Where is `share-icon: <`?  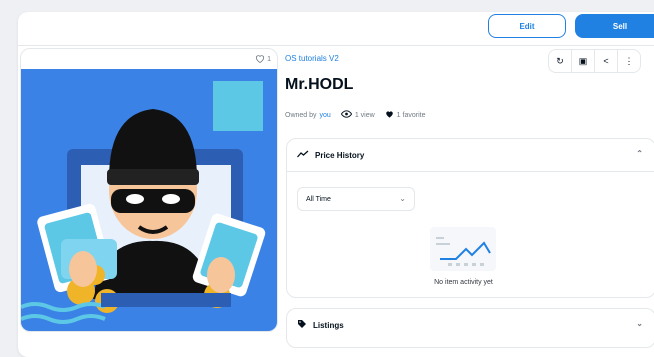 share-icon: < is located at coordinates (606, 61).